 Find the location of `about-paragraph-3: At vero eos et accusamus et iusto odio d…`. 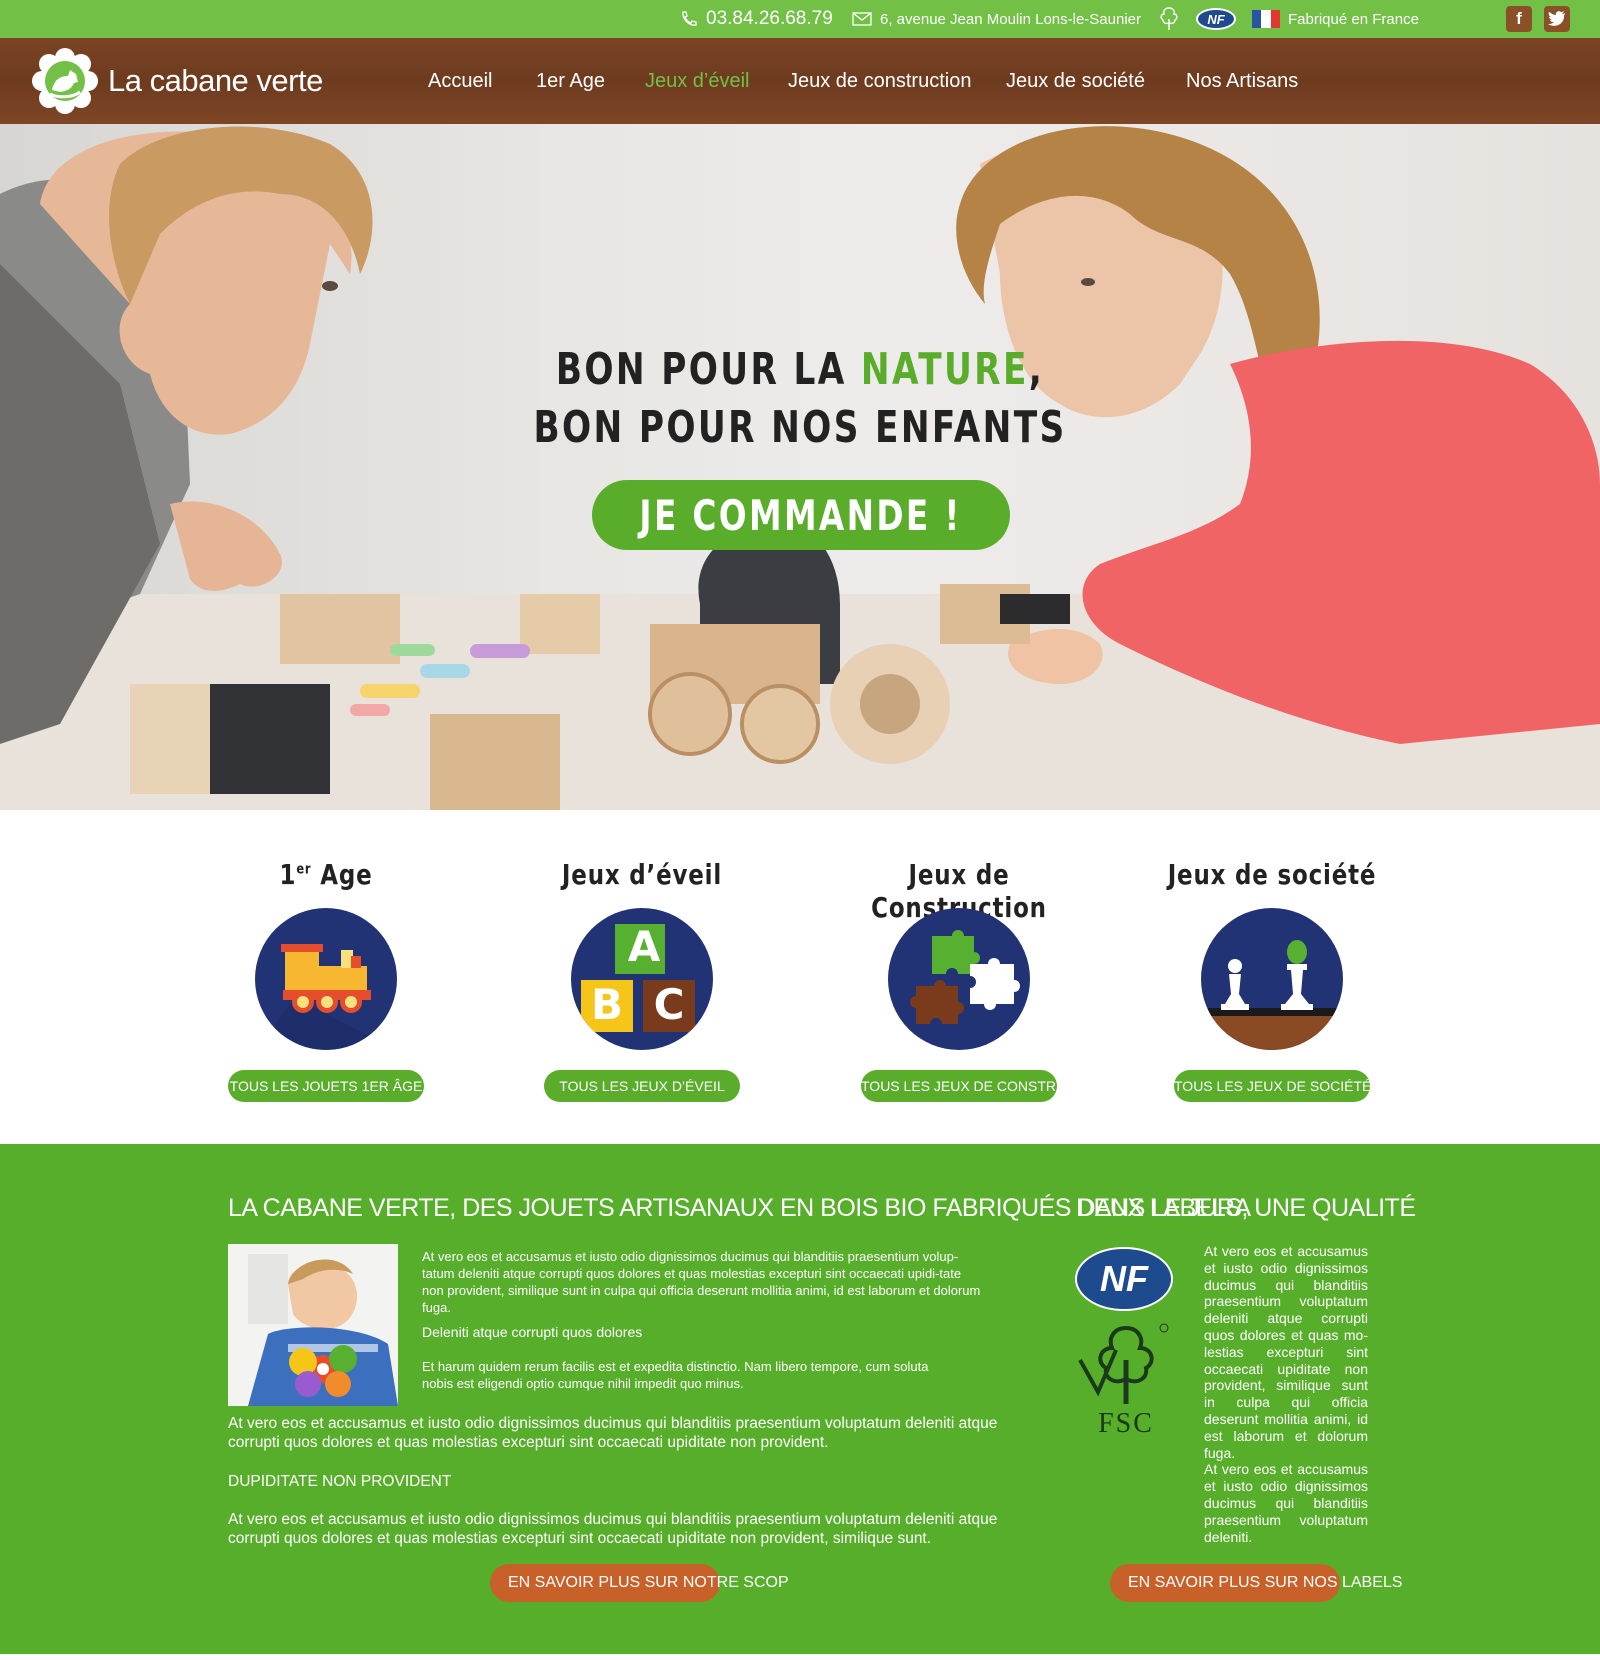

about-paragraph-3: At vero eos et accusamus et iusto odio d… is located at coordinates (613, 1433).